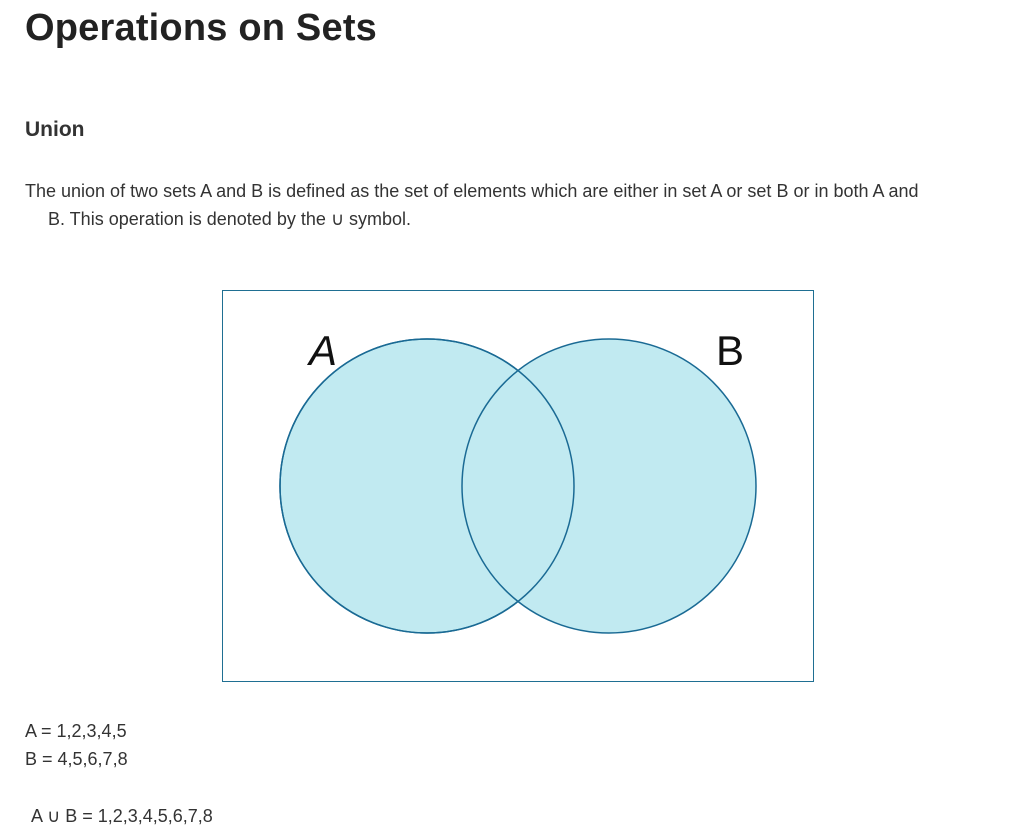 The image size is (1029, 827). What do you see at coordinates (76, 759) in the screenshot?
I see `set-b-definition: B = 4,5,6,7,8` at bounding box center [76, 759].